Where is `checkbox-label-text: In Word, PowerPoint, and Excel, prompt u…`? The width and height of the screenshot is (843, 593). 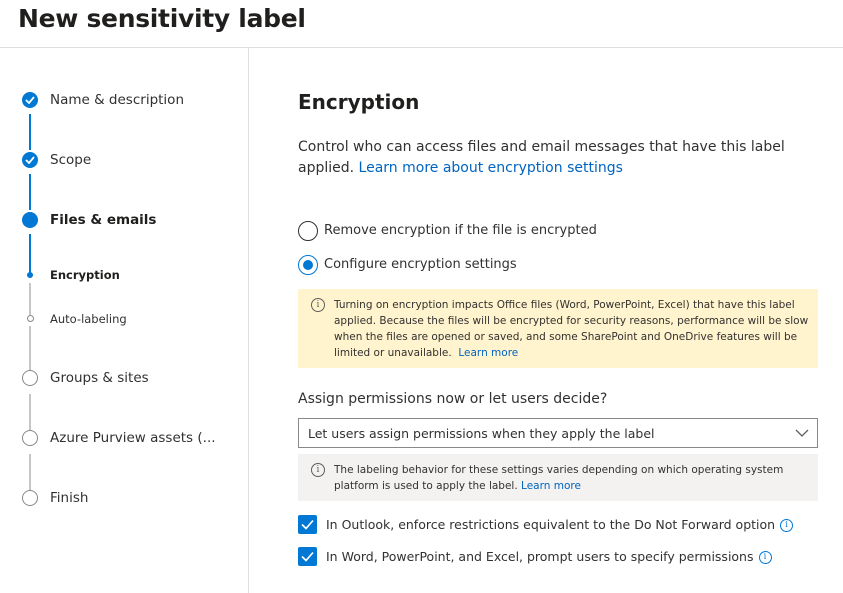
checkbox-label-text: In Word, PowerPoint, and Excel, prompt u… is located at coordinates (540, 556).